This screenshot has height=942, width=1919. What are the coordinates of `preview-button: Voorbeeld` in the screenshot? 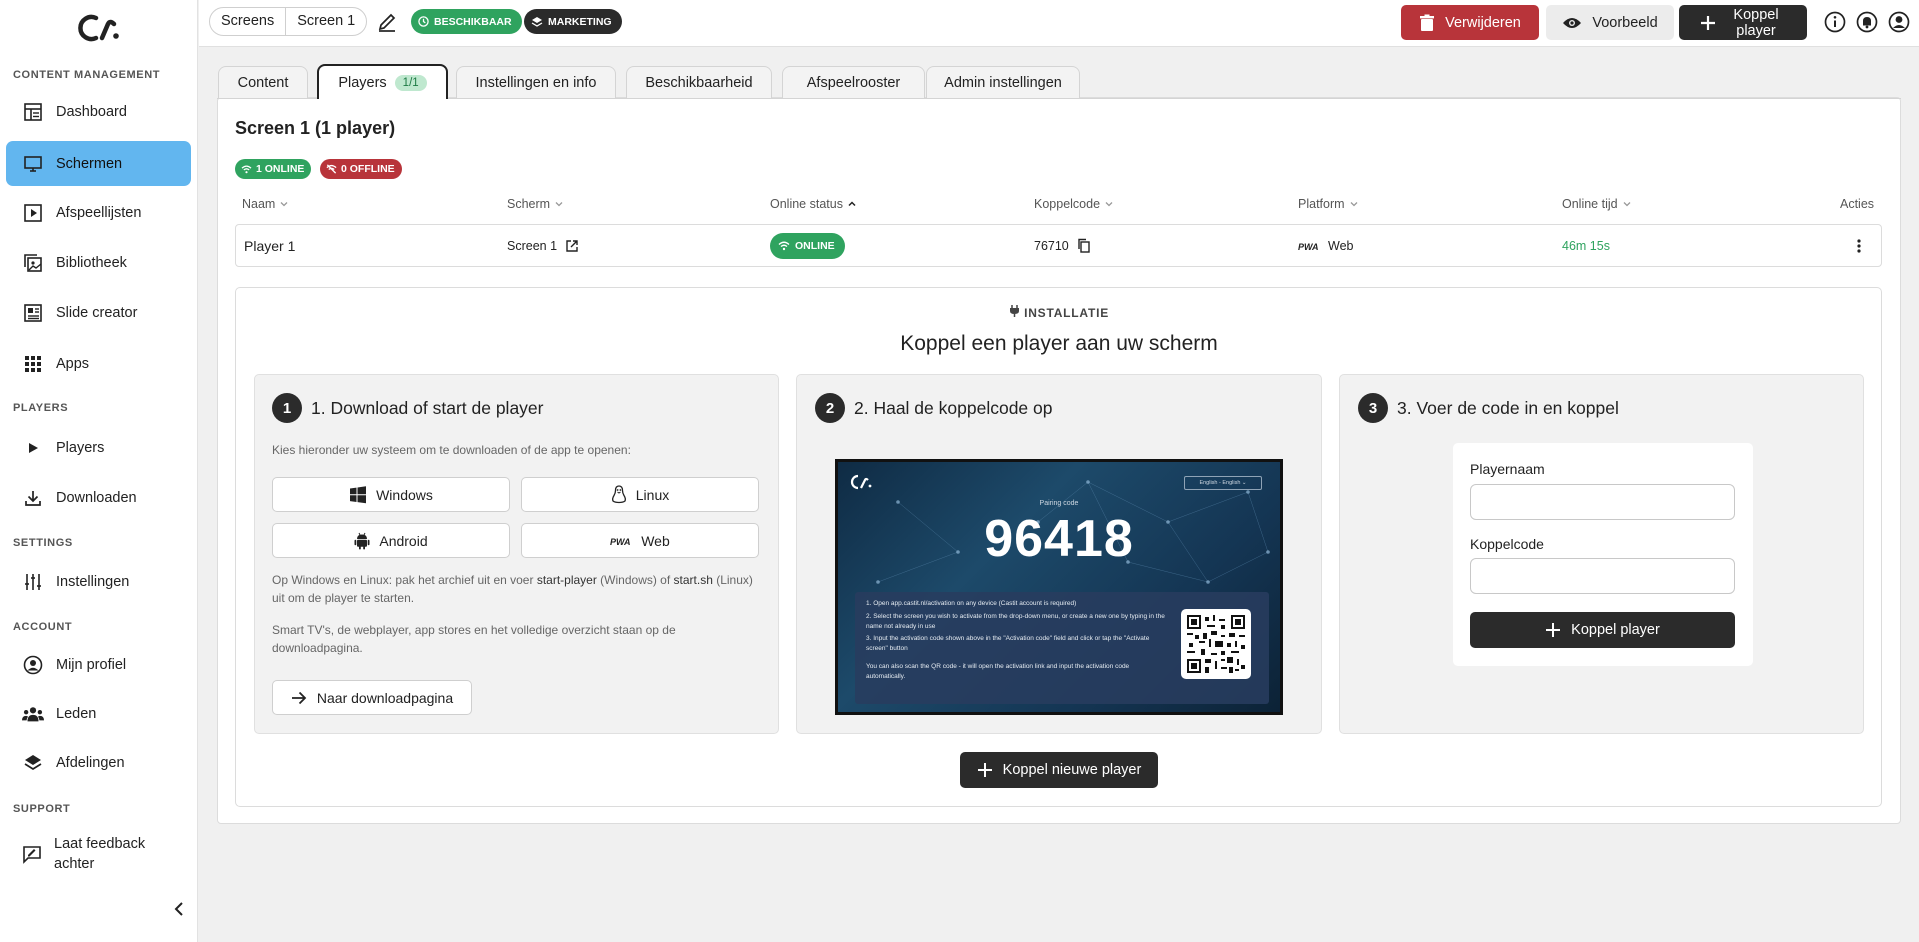 It's located at (1610, 22).